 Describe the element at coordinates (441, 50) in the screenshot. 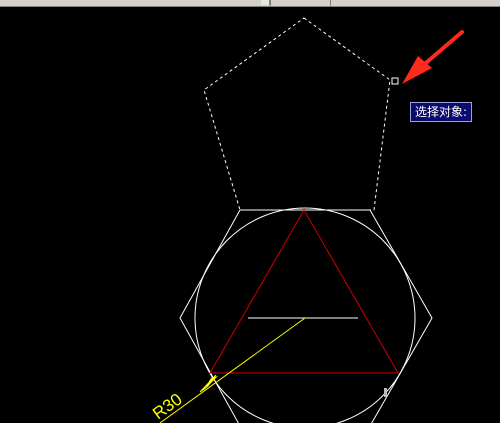

I see `red-arrow-shaft` at that location.